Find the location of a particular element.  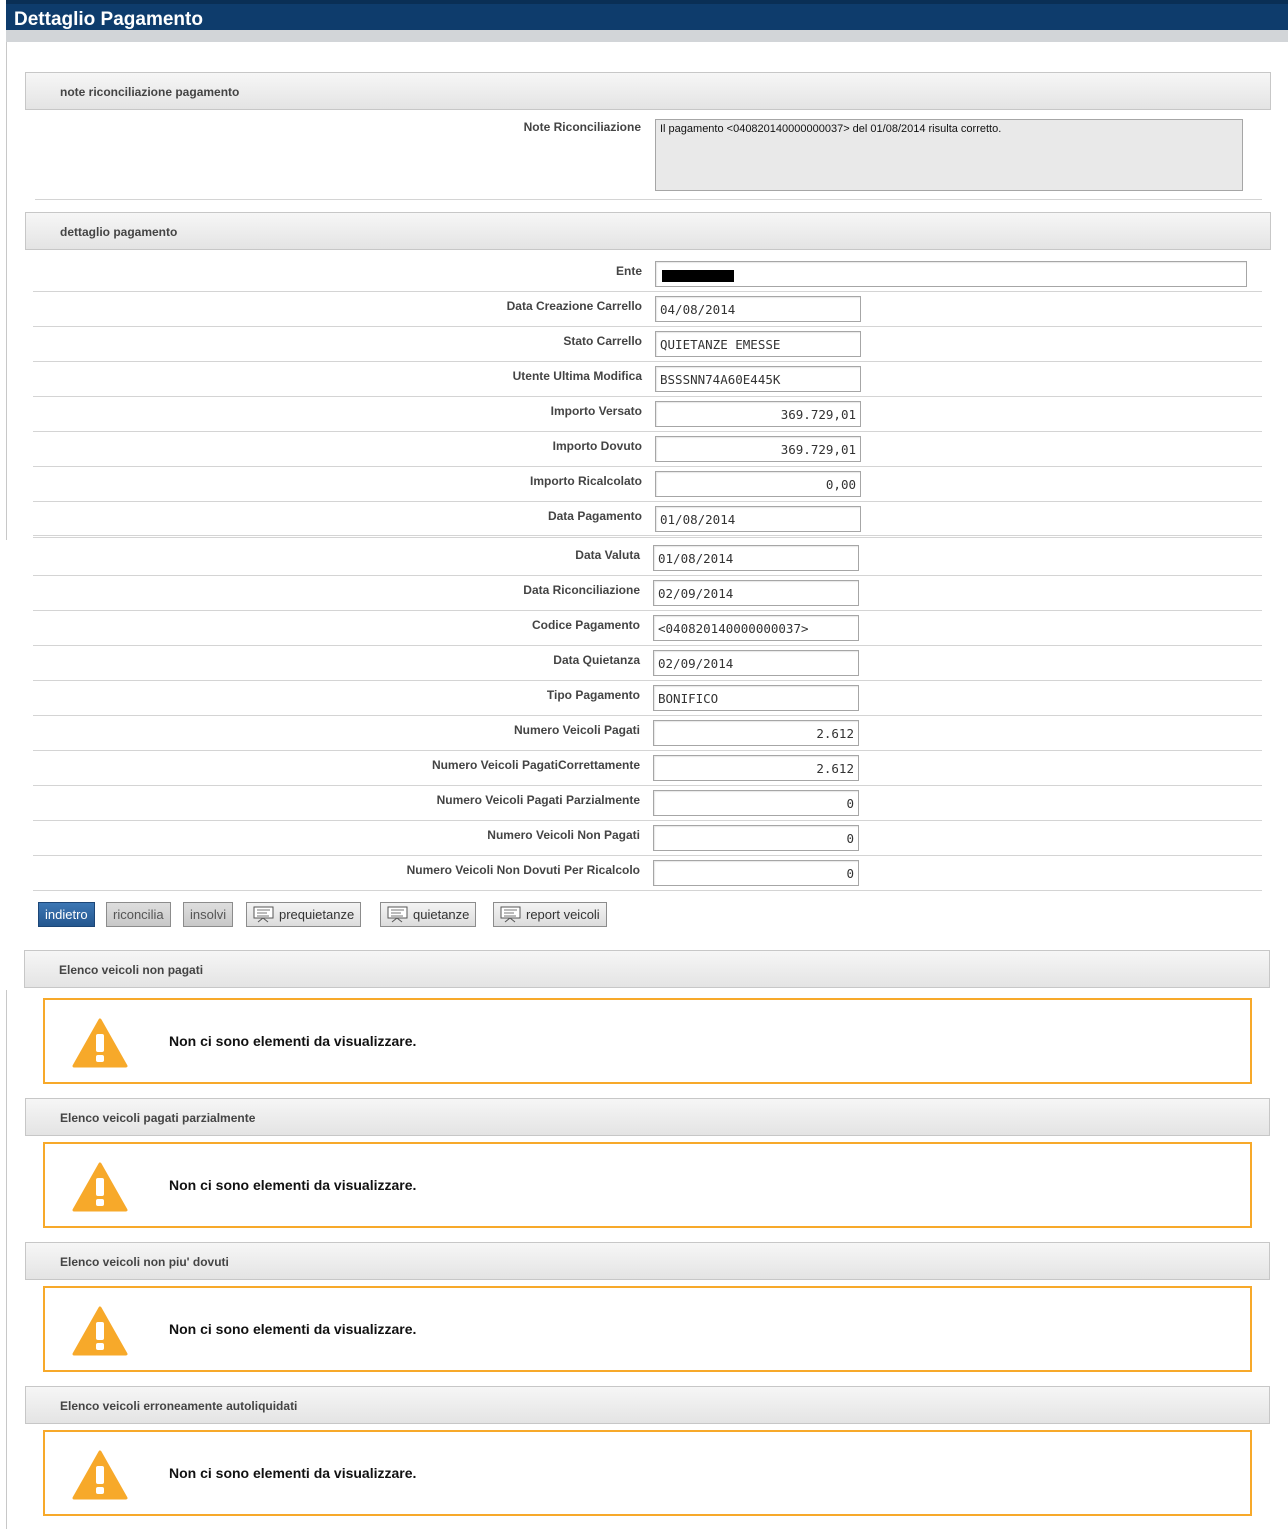

indietro-button: indietro is located at coordinates (66, 914).